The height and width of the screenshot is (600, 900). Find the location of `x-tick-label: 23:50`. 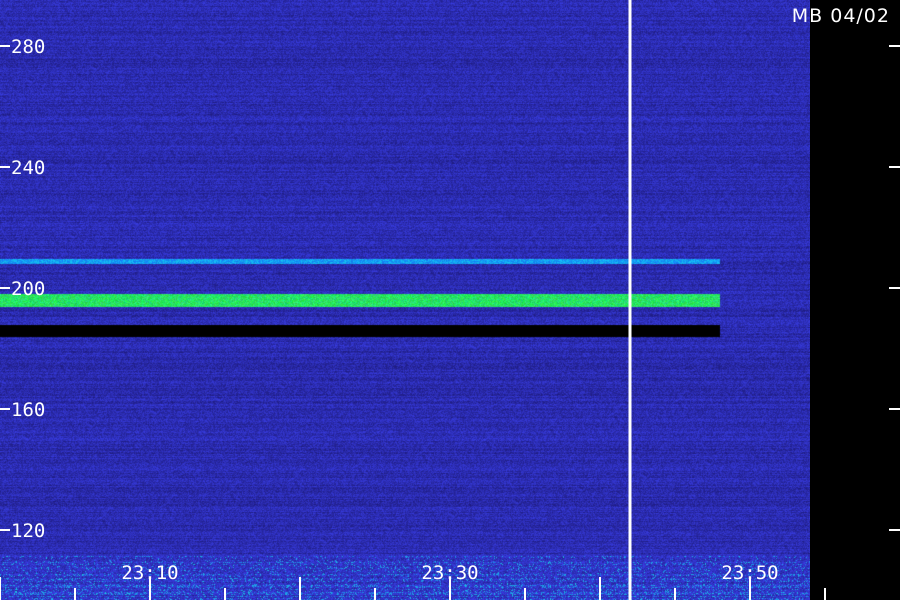

x-tick-label: 23:50 is located at coordinates (749, 573).